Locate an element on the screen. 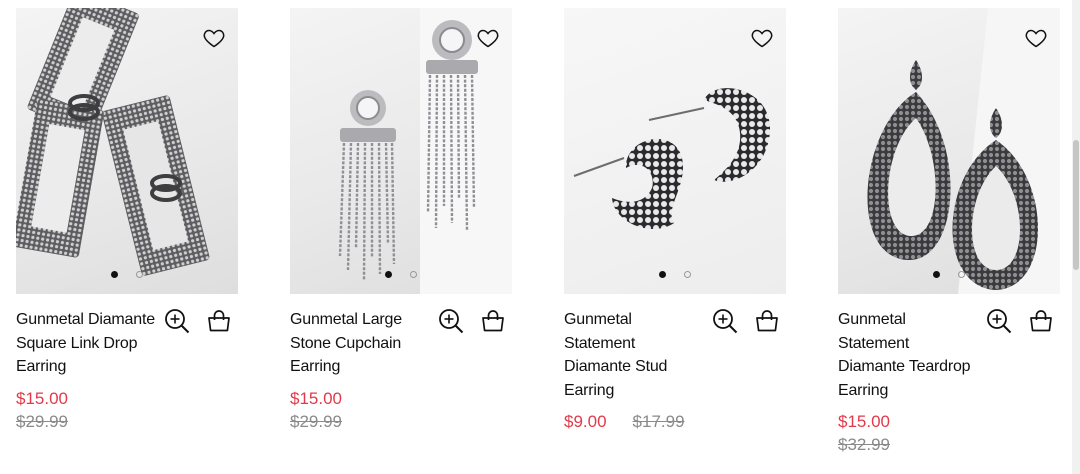 The image size is (1080, 474). scrollbar is located at coordinates (1076, 237).